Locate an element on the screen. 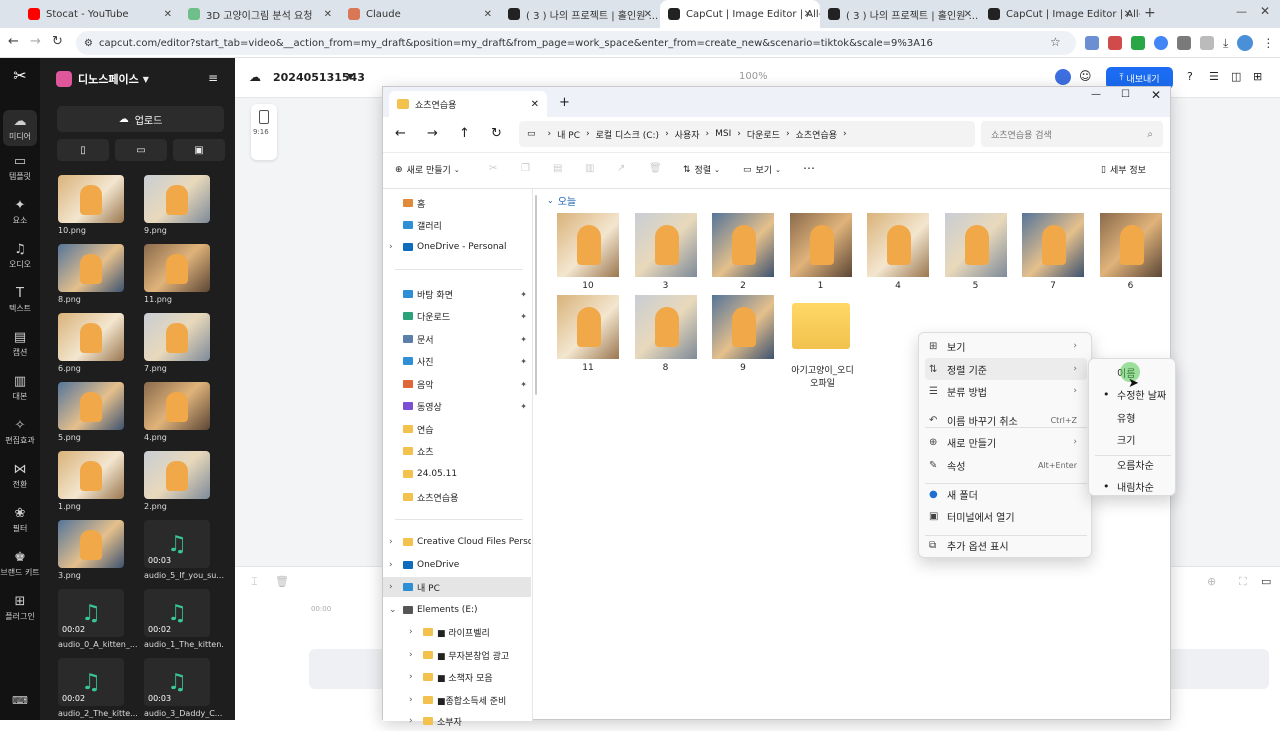 The width and height of the screenshot is (1280, 731). bookmark-star-icon: ☆ is located at coordinates (1055, 42).